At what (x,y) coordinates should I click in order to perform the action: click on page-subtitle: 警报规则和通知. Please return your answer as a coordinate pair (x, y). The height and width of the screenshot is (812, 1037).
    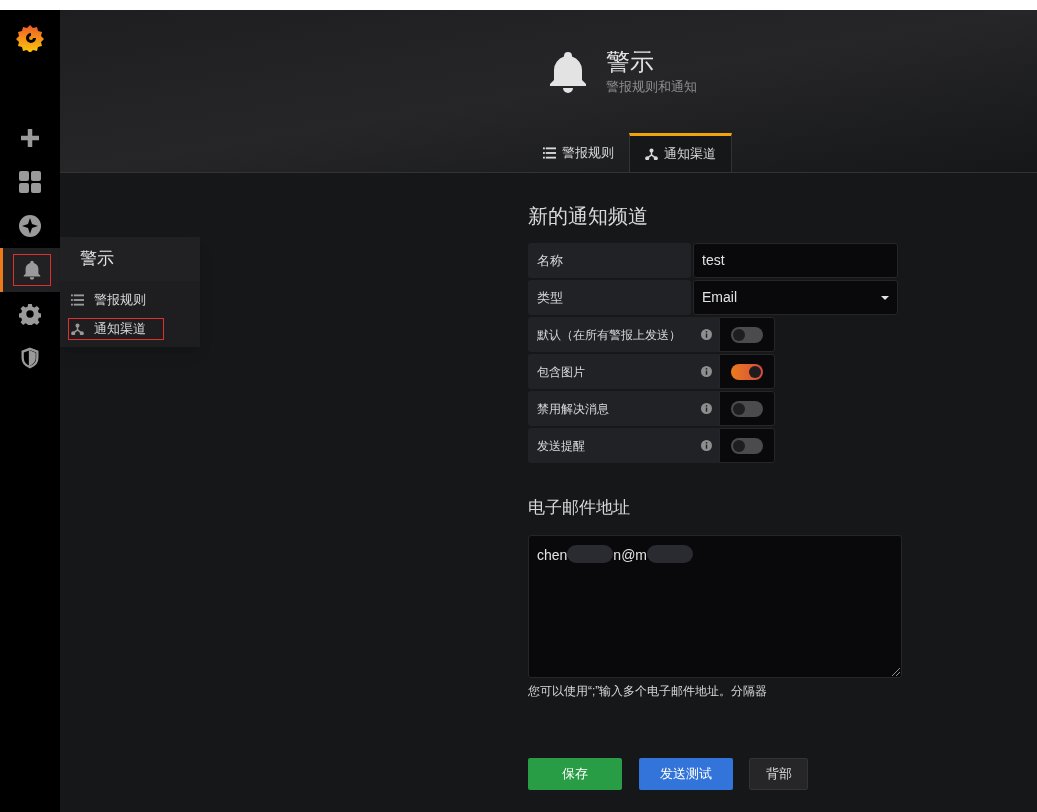
    Looking at the image, I should click on (651, 87).